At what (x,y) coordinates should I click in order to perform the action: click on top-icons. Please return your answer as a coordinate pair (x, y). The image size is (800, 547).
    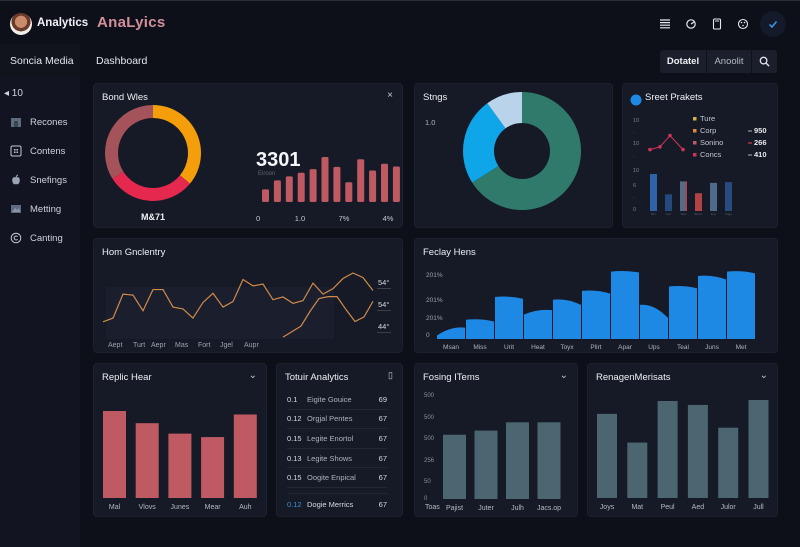
    Looking at the image, I should click on (719, 24).